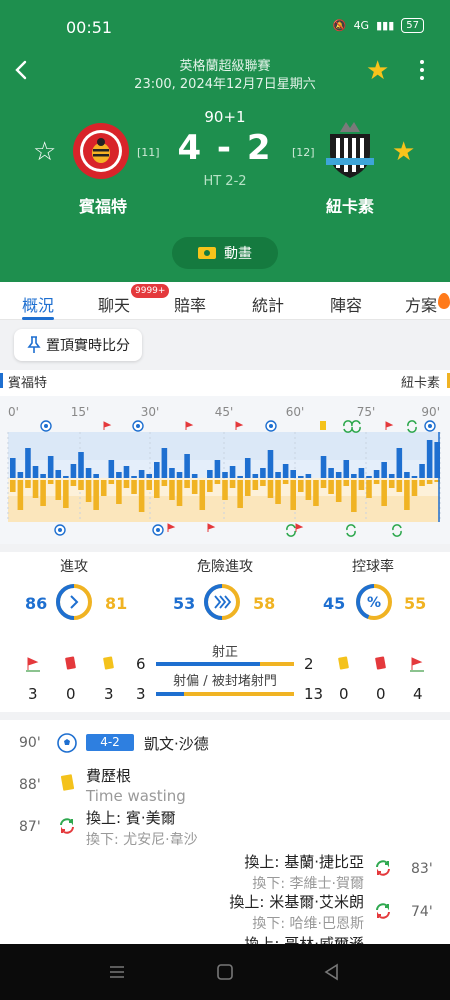  What do you see at coordinates (303, 152) in the screenshot?
I see `away-rank: [12]` at bounding box center [303, 152].